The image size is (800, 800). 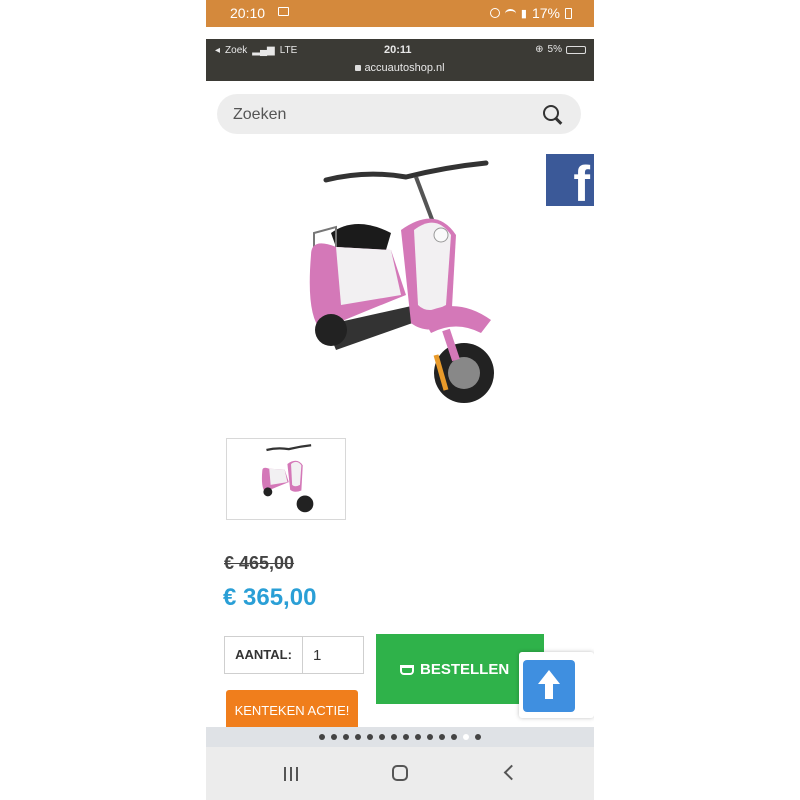 What do you see at coordinates (465, 669) in the screenshot?
I see `order-button-label: BESTELLEN` at bounding box center [465, 669].